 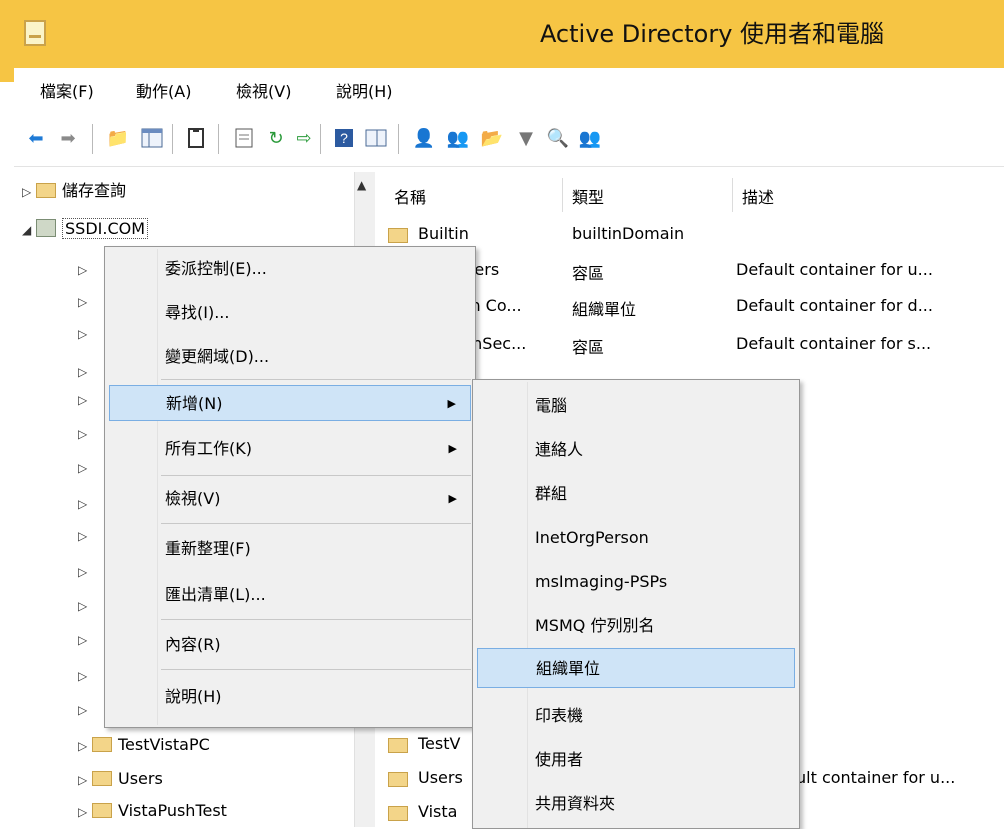 What do you see at coordinates (635, 494) in the screenshot?
I see `submenu-item-group: 群組` at bounding box center [635, 494].